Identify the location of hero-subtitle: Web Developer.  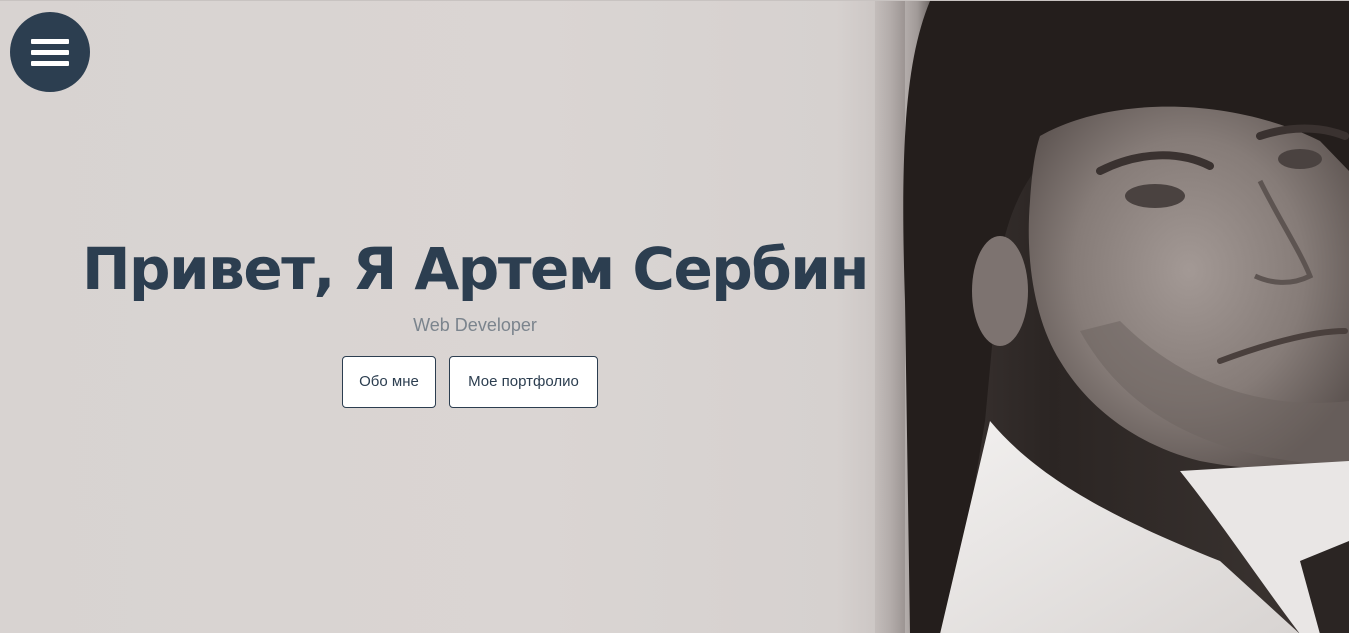
(475, 325).